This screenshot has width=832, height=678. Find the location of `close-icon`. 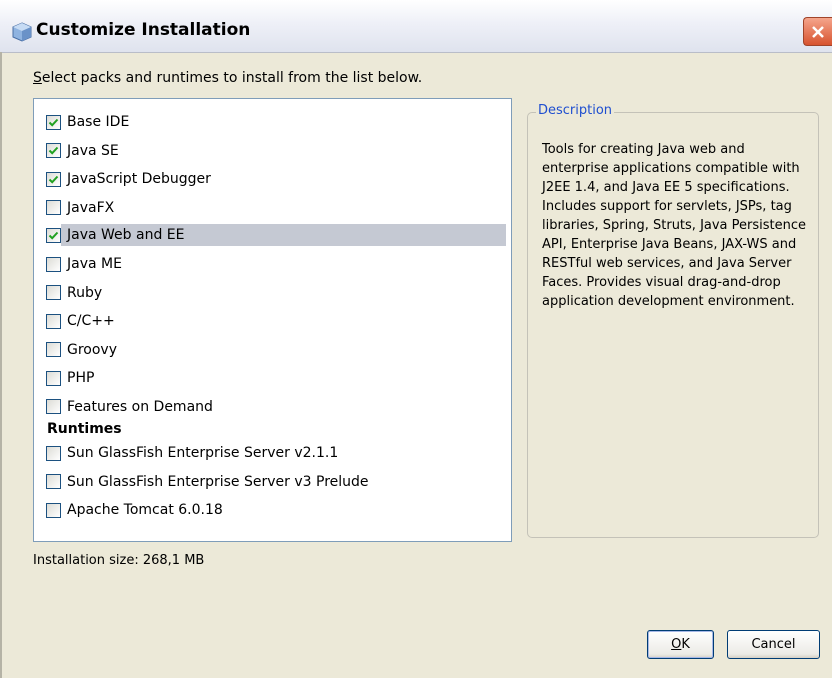

close-icon is located at coordinates (818, 32).